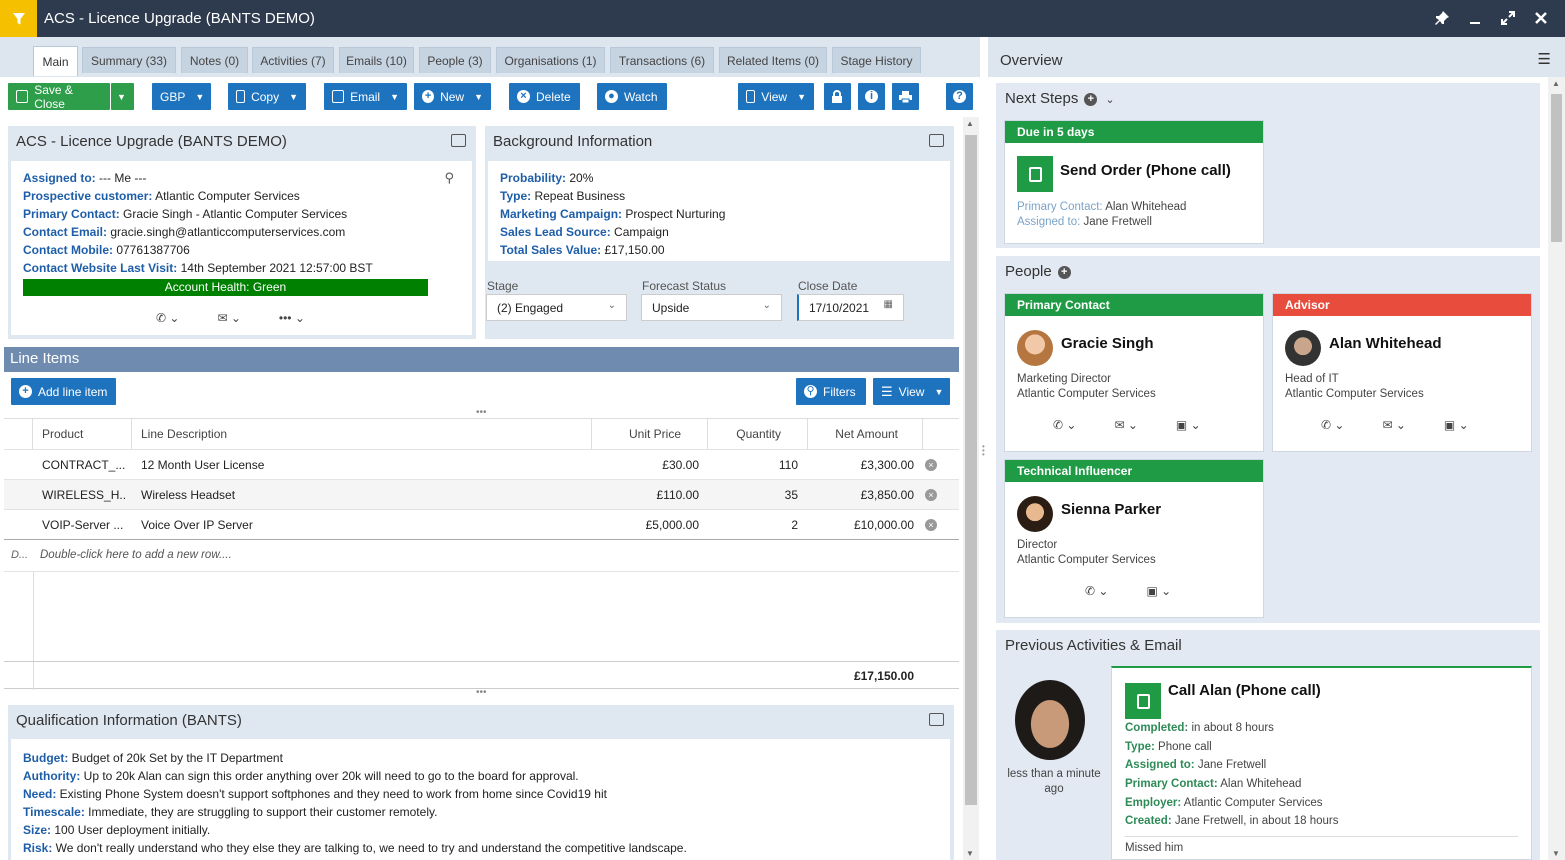 The width and height of the screenshot is (1565, 860). Describe the element at coordinates (365, 96) in the screenshot. I see `email-button: Email ▼` at that location.